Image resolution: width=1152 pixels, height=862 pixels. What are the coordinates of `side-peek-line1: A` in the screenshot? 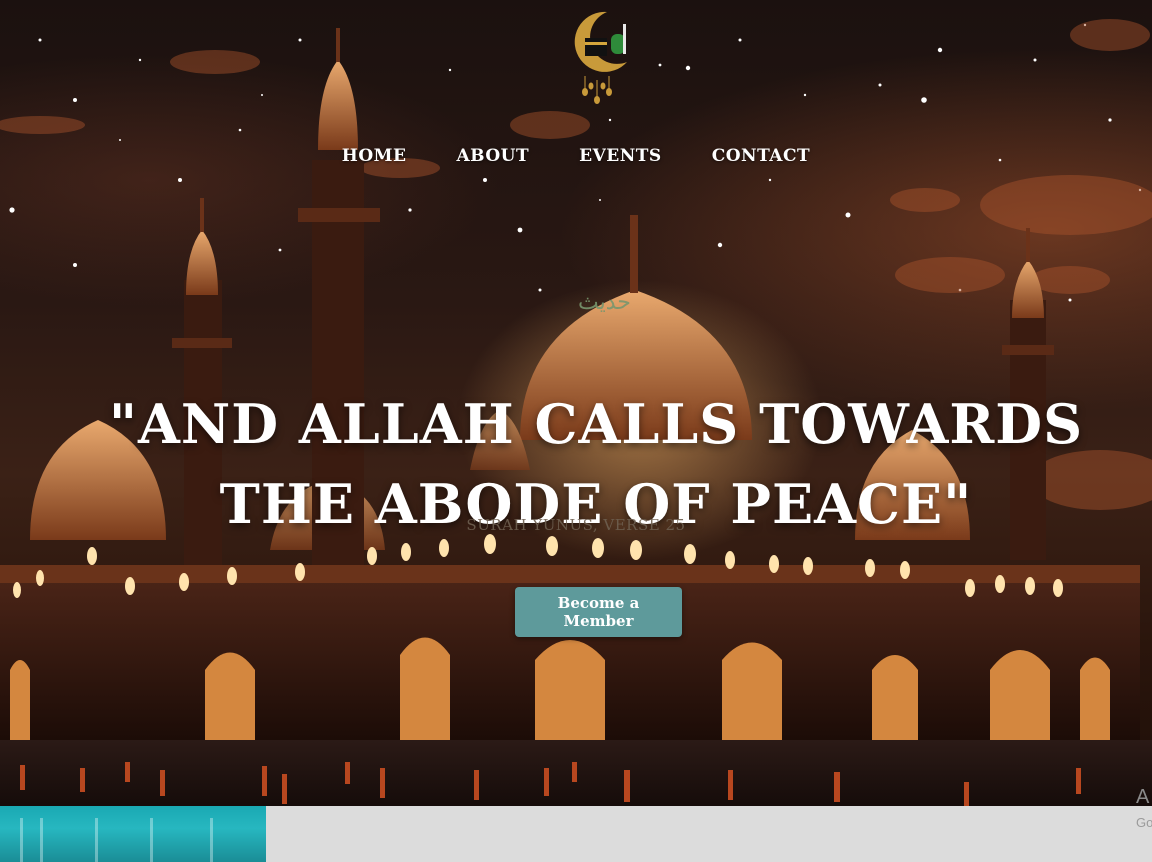 It's located at (1143, 797).